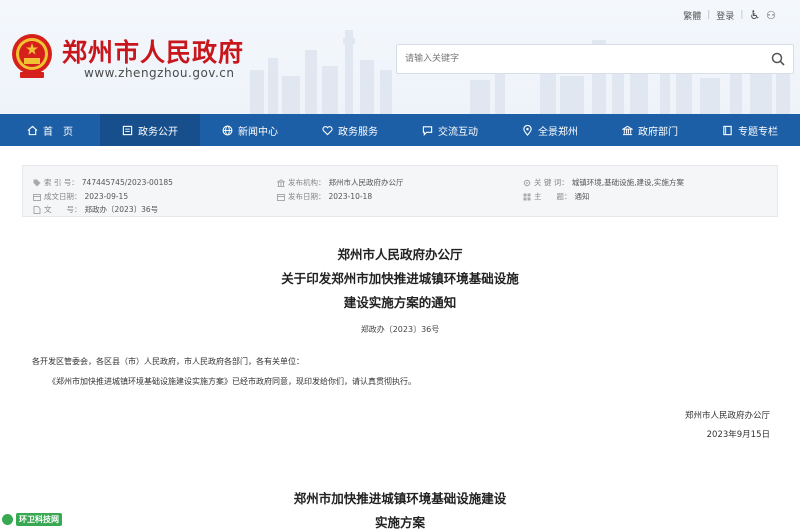  What do you see at coordinates (327, 130) in the screenshot?
I see `heart-icon` at bounding box center [327, 130].